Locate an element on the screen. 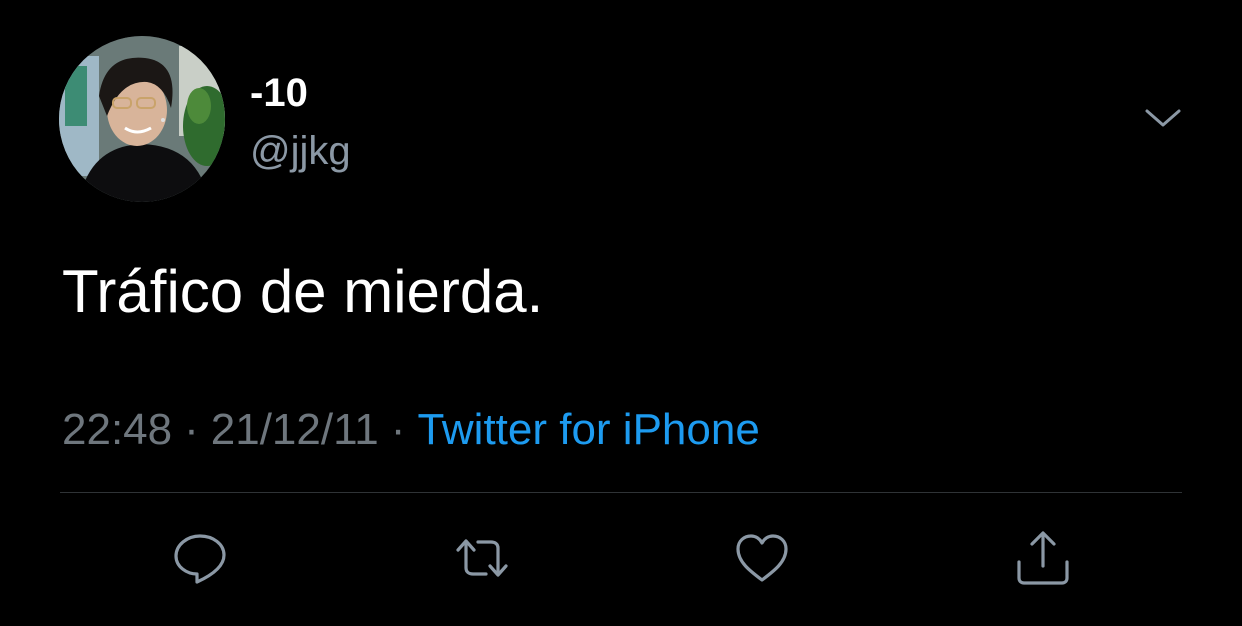 The image size is (1242, 626). tweet-date: 21/12/11 is located at coordinates (295, 429).